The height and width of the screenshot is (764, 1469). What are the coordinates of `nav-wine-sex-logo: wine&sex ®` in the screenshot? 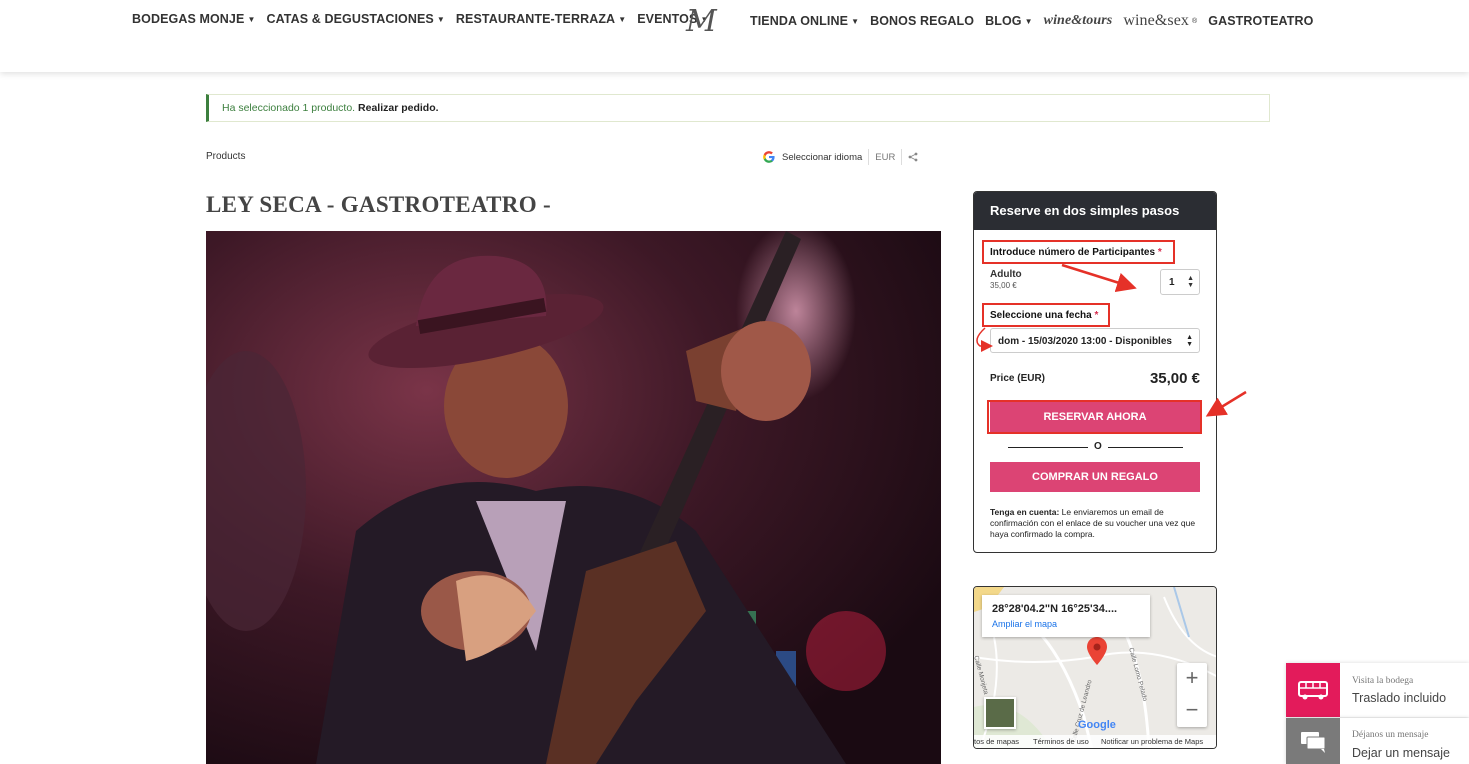 It's located at (1160, 21).